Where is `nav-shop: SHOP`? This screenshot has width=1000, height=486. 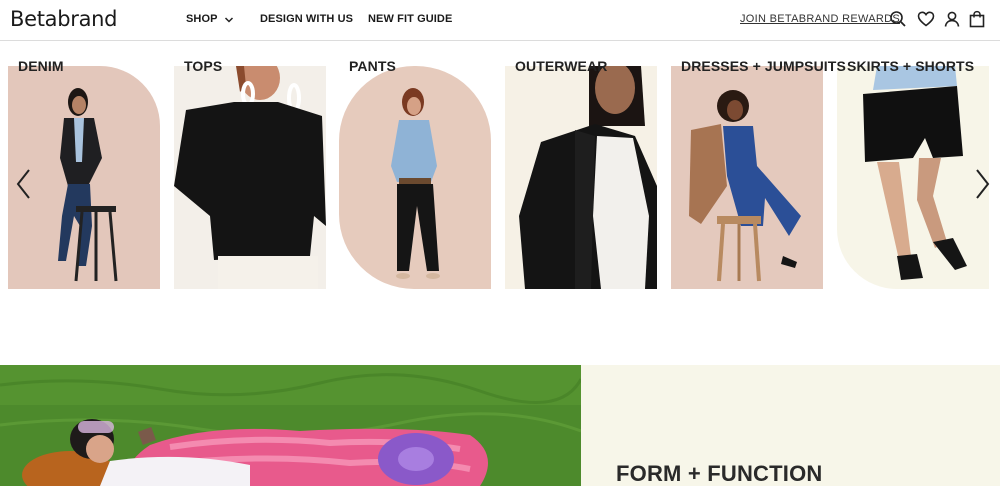
nav-shop: SHOP is located at coordinates (202, 19).